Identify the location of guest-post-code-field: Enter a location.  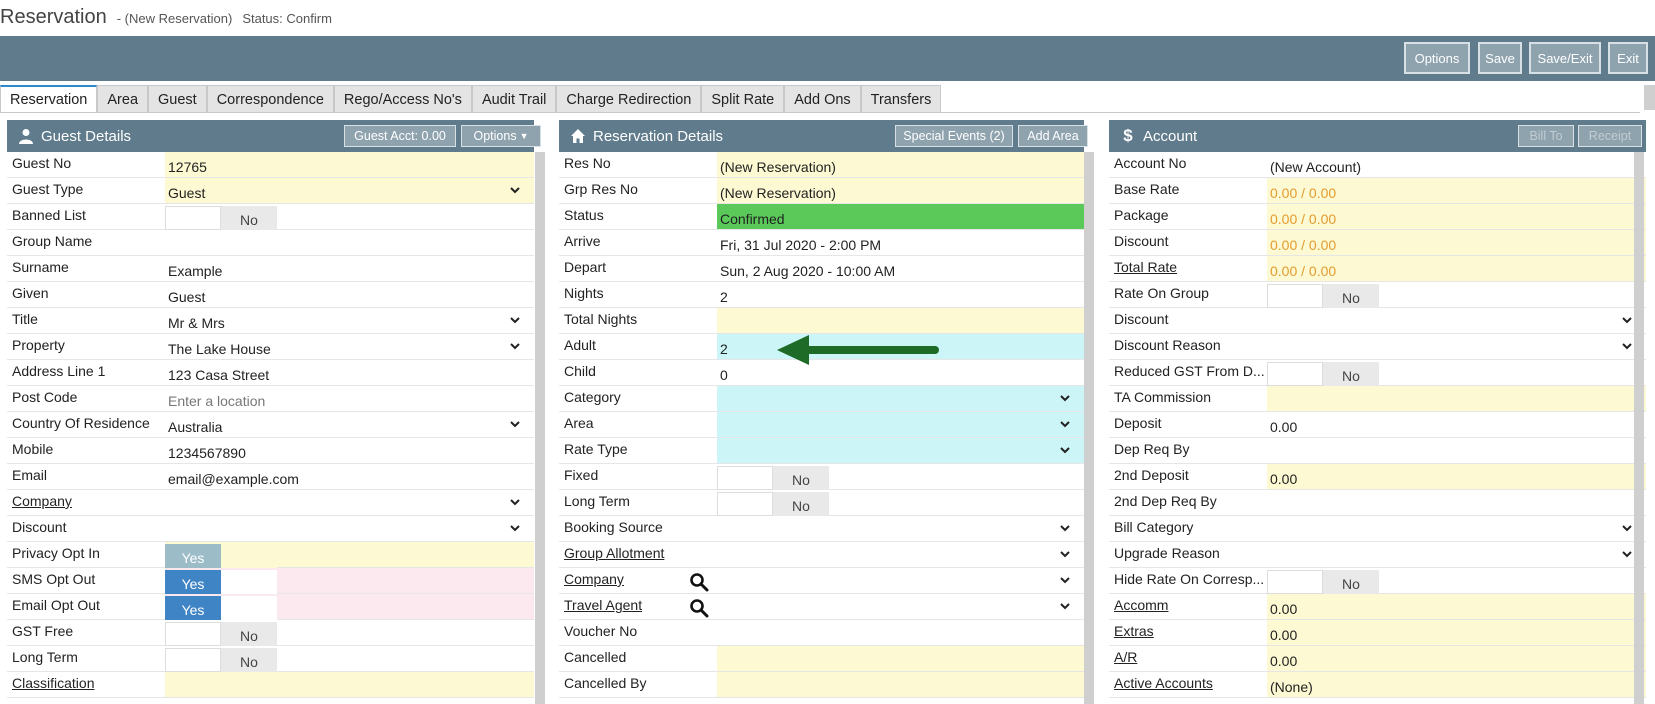
(349, 398).